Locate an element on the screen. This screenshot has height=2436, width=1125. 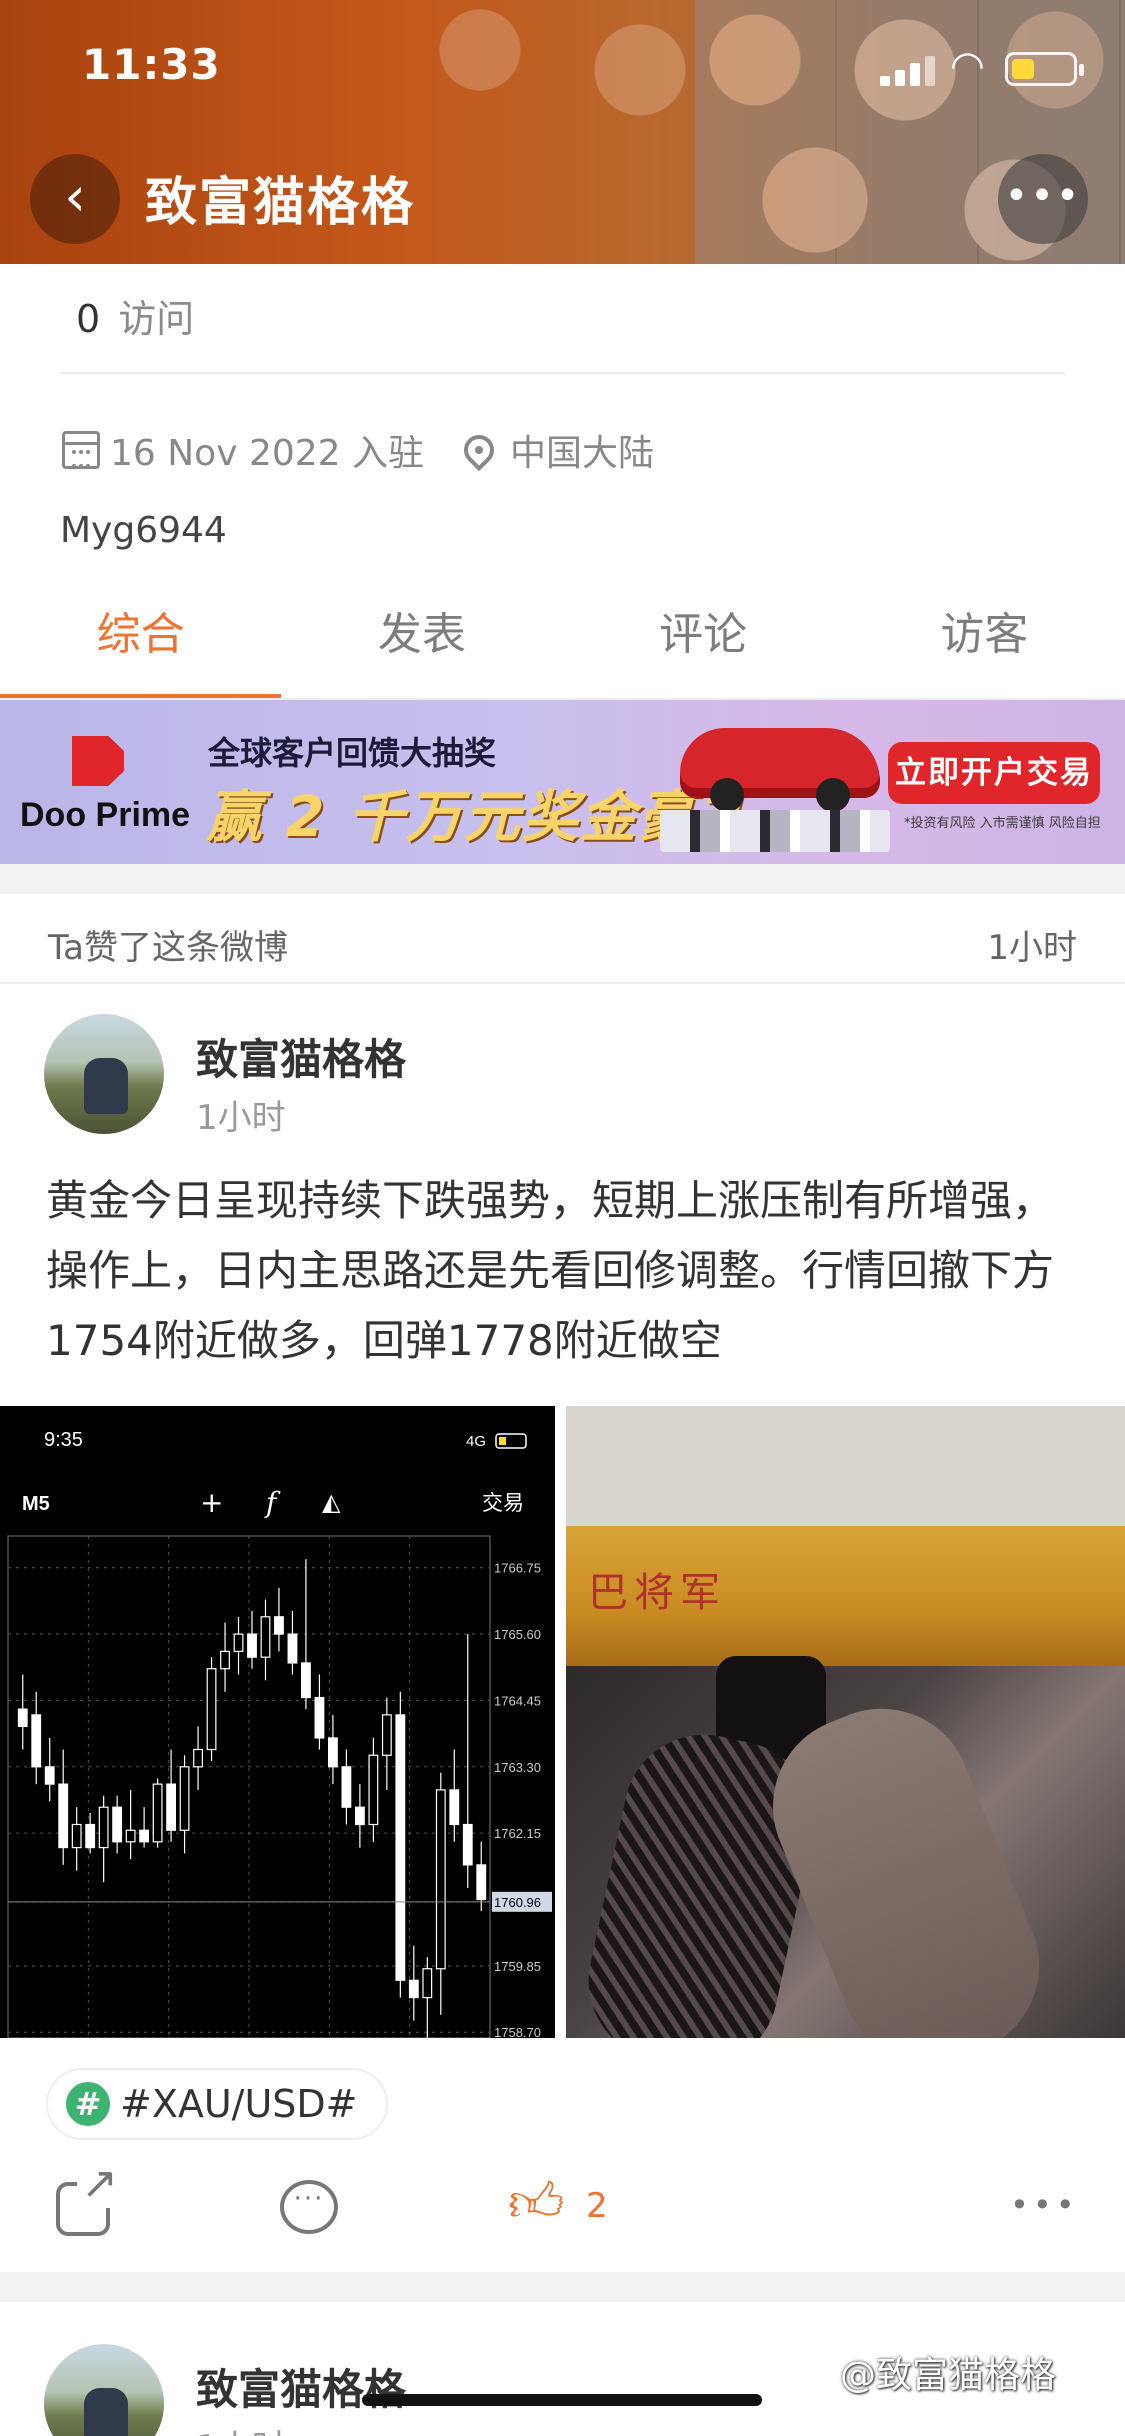
hashtag-icon: # is located at coordinates (88, 2104).